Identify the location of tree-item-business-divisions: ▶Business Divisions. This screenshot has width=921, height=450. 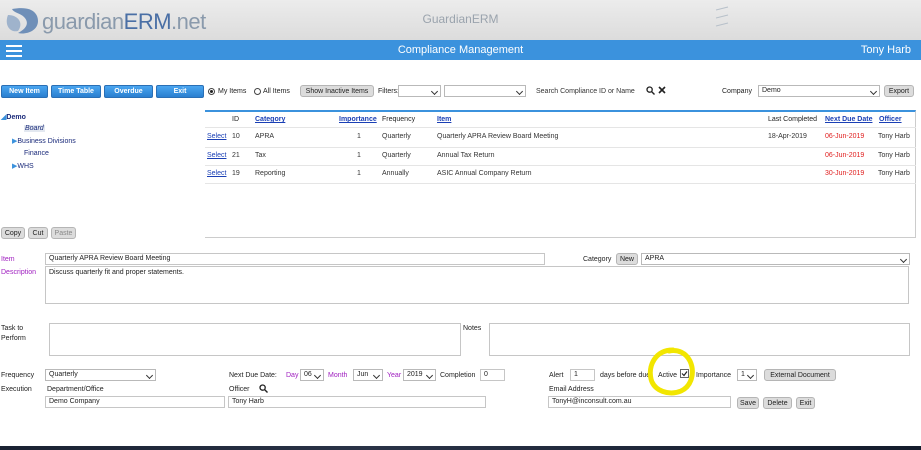
(44, 141).